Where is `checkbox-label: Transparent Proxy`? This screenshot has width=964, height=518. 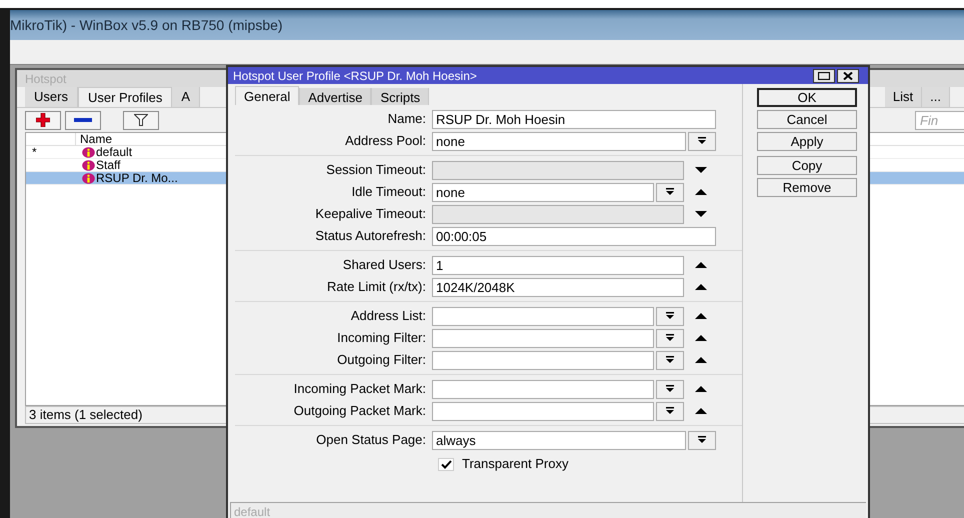 checkbox-label: Transparent Proxy is located at coordinates (515, 464).